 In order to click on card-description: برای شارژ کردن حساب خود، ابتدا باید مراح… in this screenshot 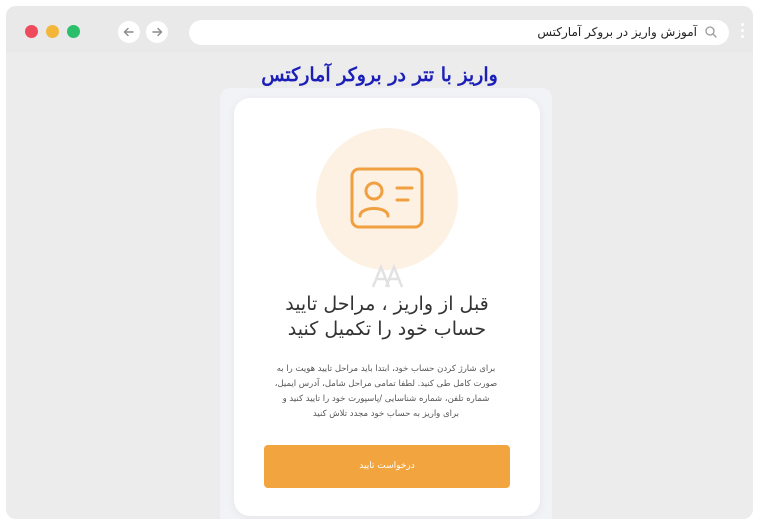, I will do `click(386, 391)`.